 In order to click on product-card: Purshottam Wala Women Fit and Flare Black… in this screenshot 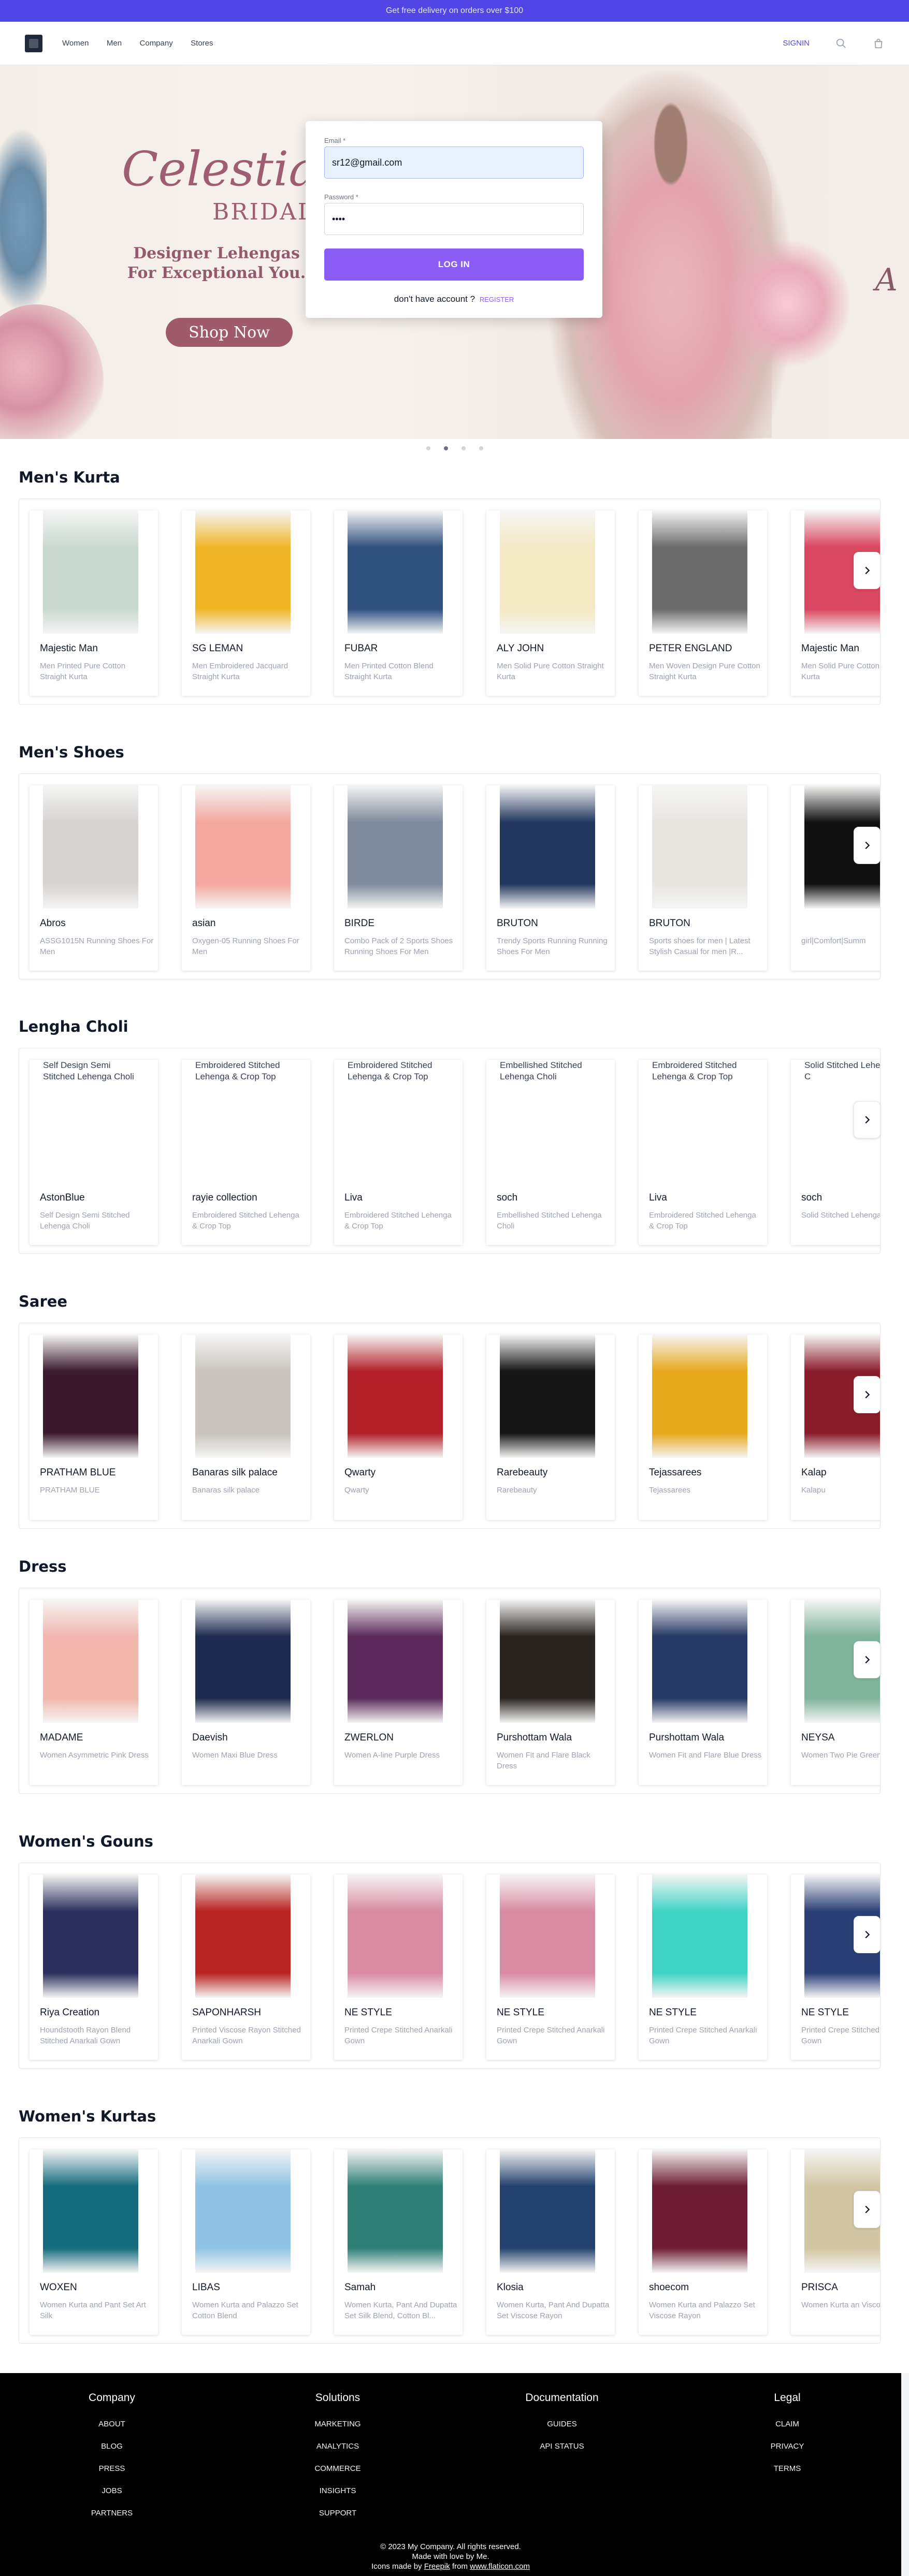, I will do `click(551, 1693)`.